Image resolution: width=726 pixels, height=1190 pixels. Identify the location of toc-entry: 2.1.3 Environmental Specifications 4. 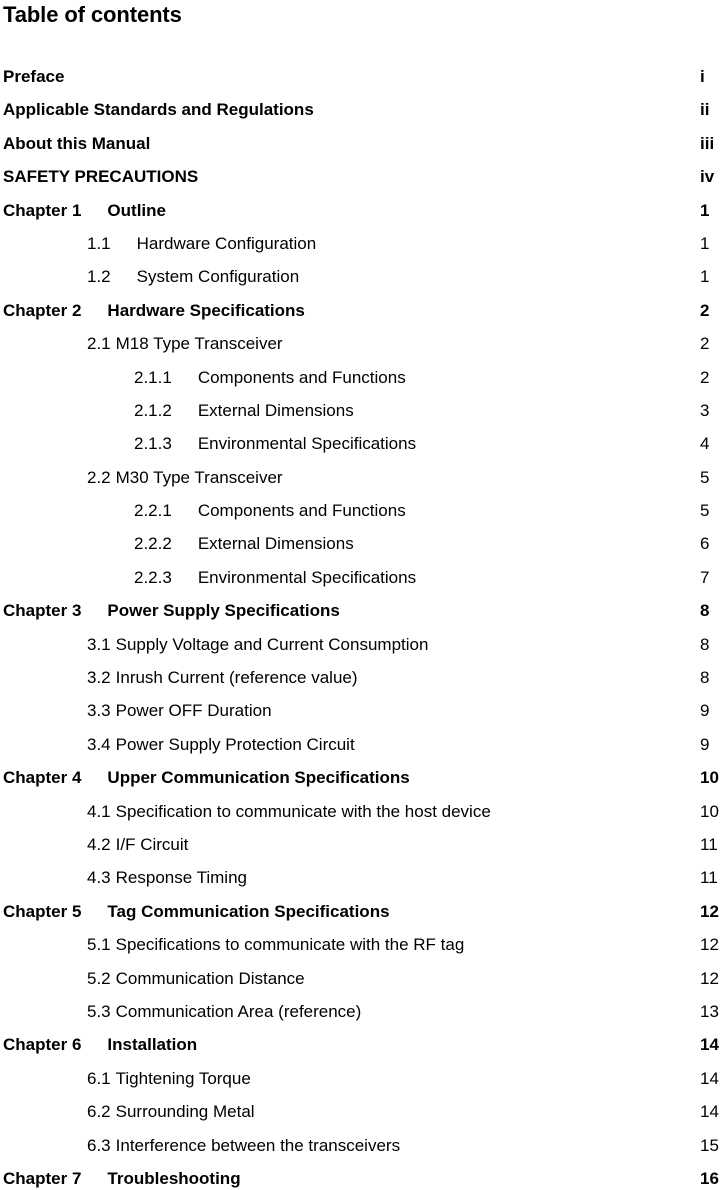
(363, 443).